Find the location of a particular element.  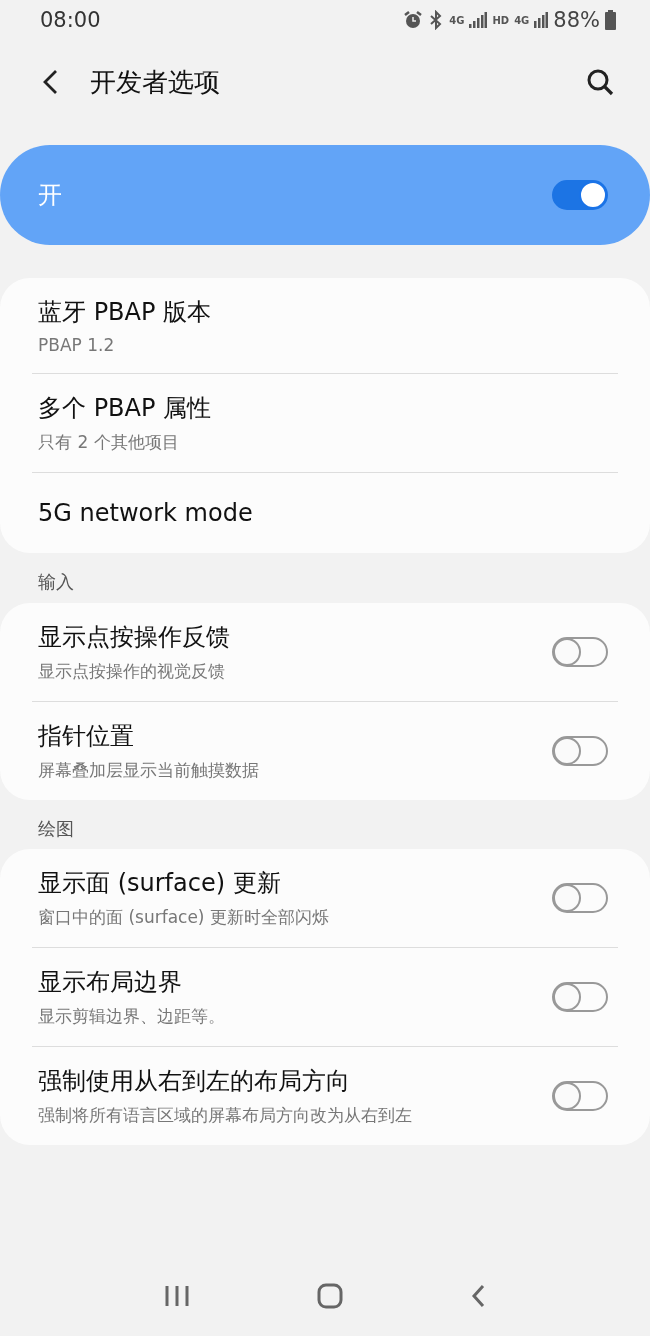

setting-title: 显示布局边界 is located at coordinates (131, 982).